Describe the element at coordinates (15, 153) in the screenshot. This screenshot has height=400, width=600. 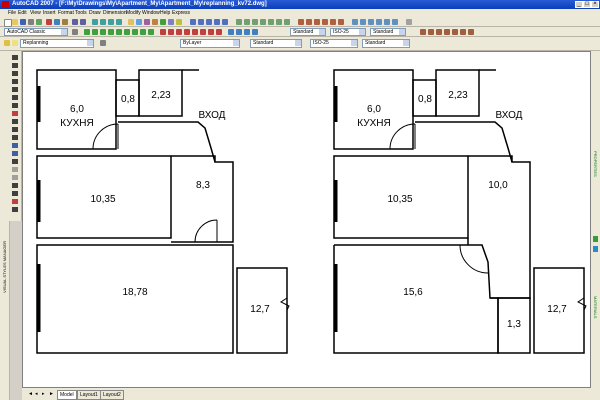
I see `make-block-tool-icon` at that location.